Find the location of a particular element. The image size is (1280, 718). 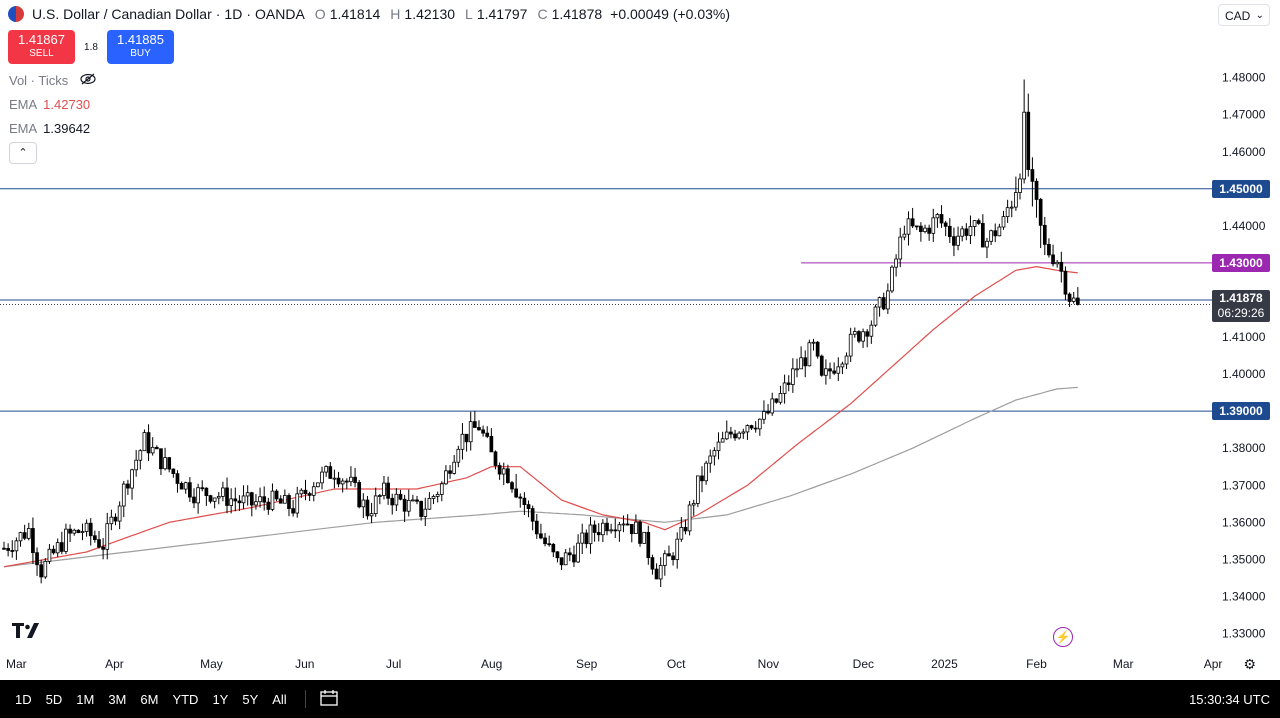

low-label: L is located at coordinates (469, 14).